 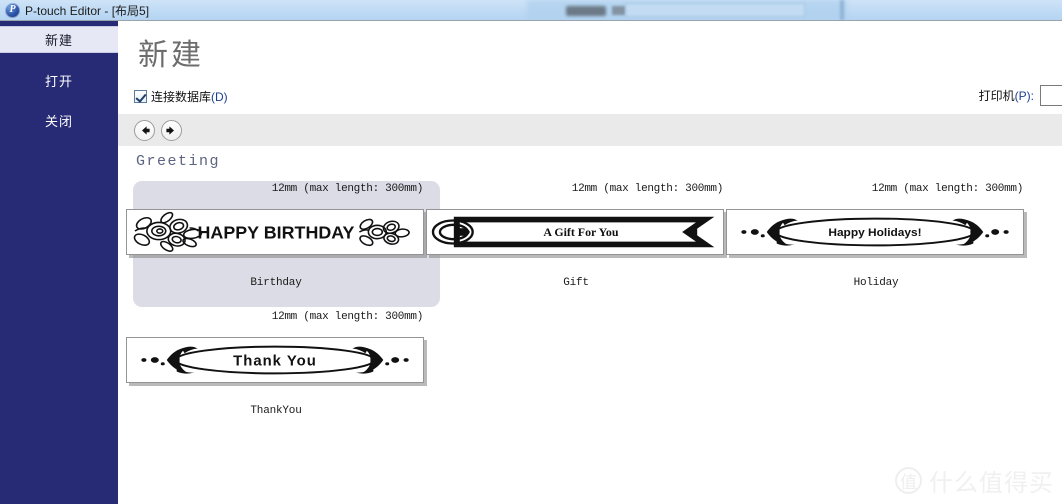 What do you see at coordinates (715, 10) in the screenshot?
I see `background-blurred-field` at bounding box center [715, 10].